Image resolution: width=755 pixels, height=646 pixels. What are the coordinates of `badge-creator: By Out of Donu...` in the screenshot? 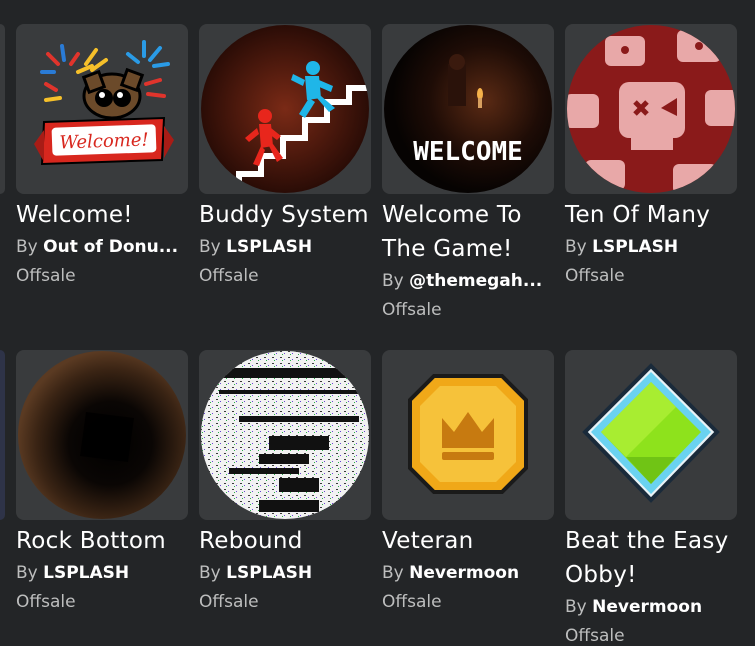 It's located at (102, 247).